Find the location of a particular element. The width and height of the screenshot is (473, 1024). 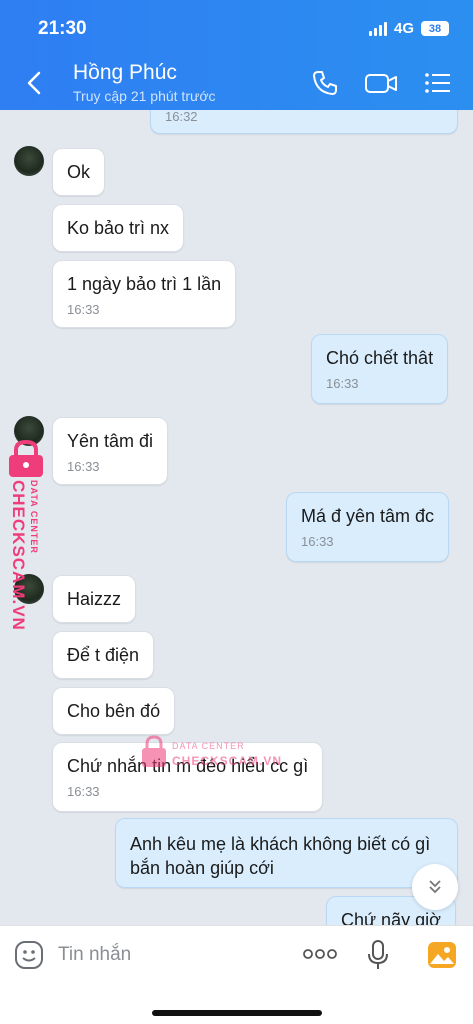

message-bubble-sent: 16:32 is located at coordinates (304, 122).